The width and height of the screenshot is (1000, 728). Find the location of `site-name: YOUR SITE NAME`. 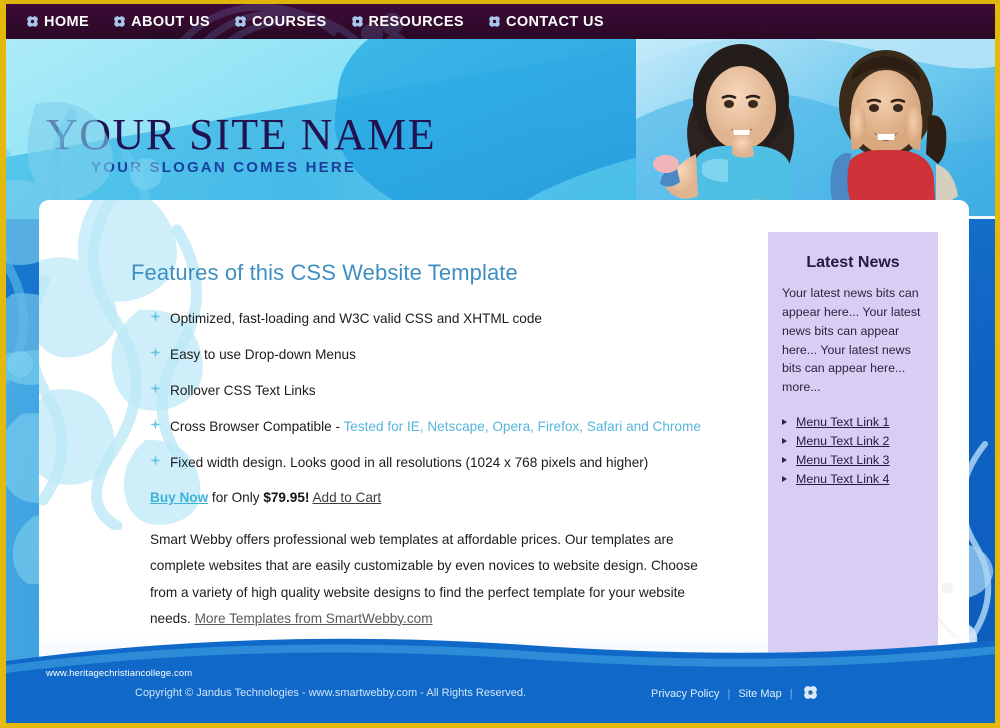

site-name: YOUR SITE NAME is located at coordinates (241, 134).